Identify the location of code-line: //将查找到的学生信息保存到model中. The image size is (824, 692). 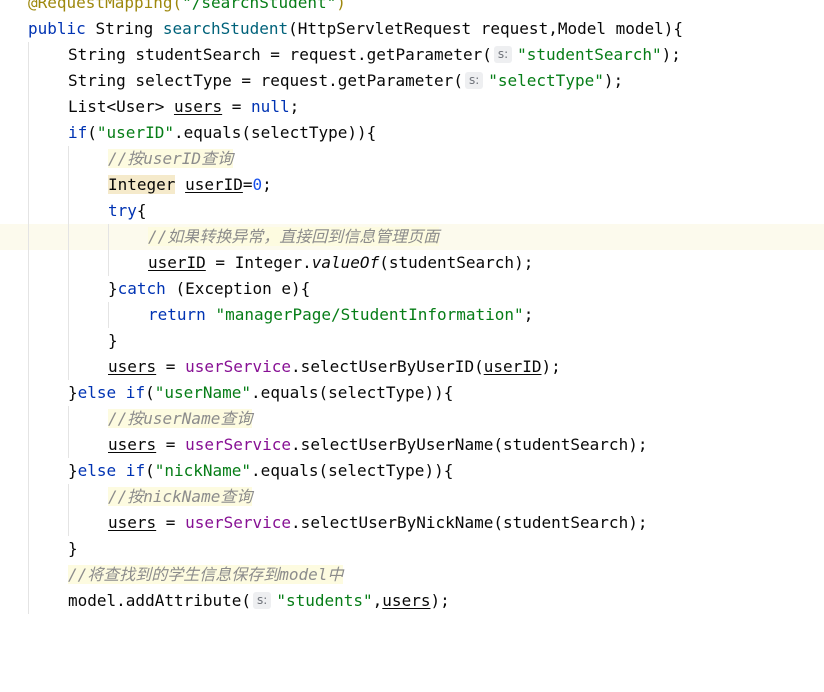
(412, 575).